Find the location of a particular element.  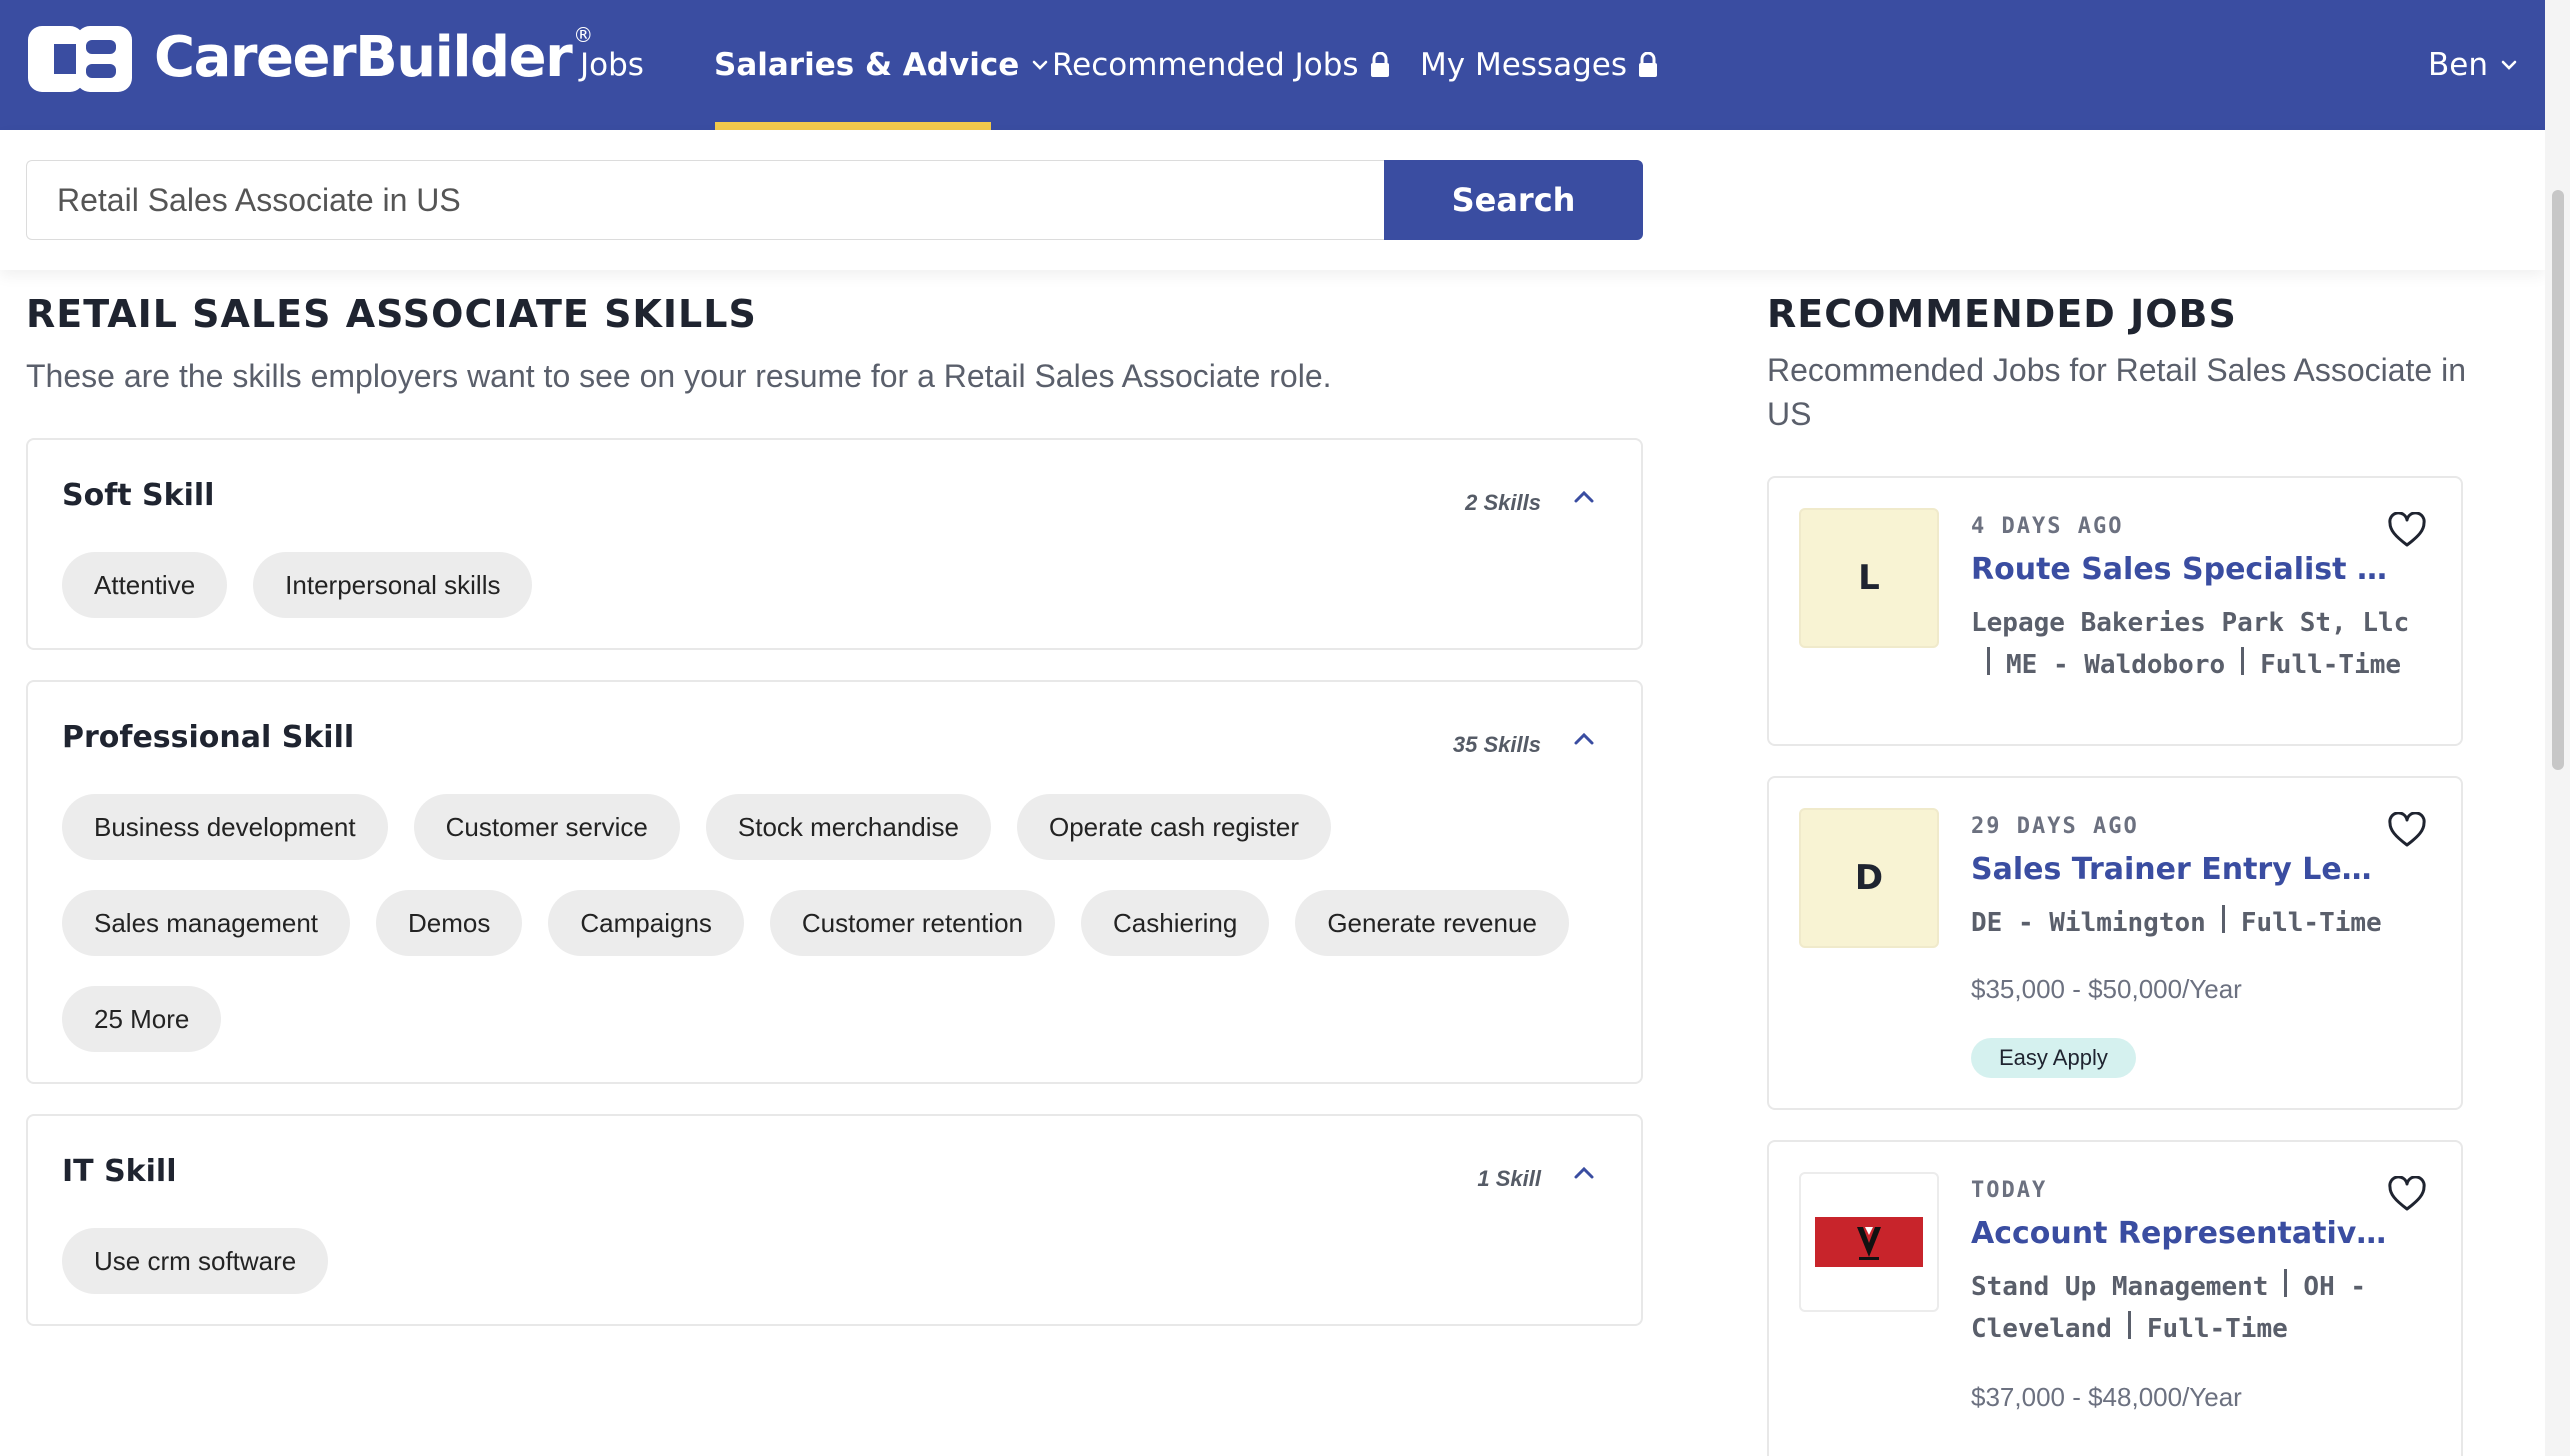

skill-chip: Campaigns is located at coordinates (646, 923).